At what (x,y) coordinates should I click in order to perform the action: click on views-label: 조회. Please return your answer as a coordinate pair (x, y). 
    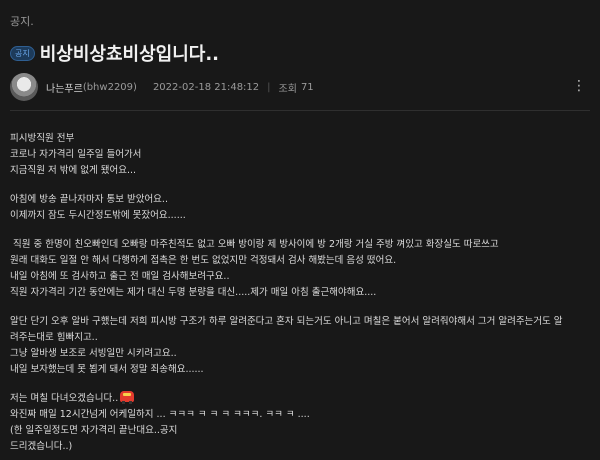
    Looking at the image, I should click on (287, 89).